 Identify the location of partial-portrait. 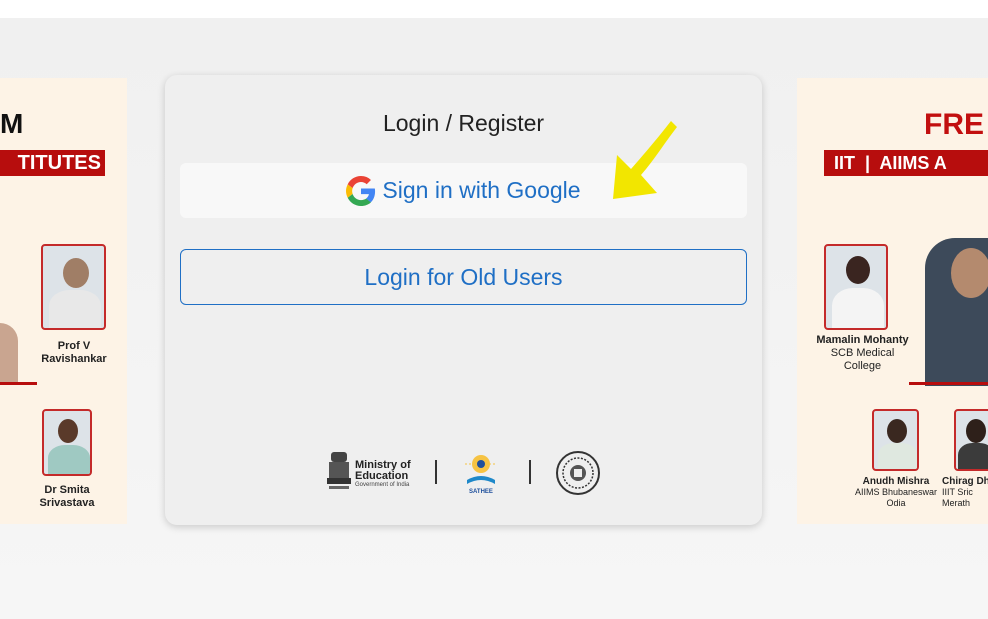
(9, 353).